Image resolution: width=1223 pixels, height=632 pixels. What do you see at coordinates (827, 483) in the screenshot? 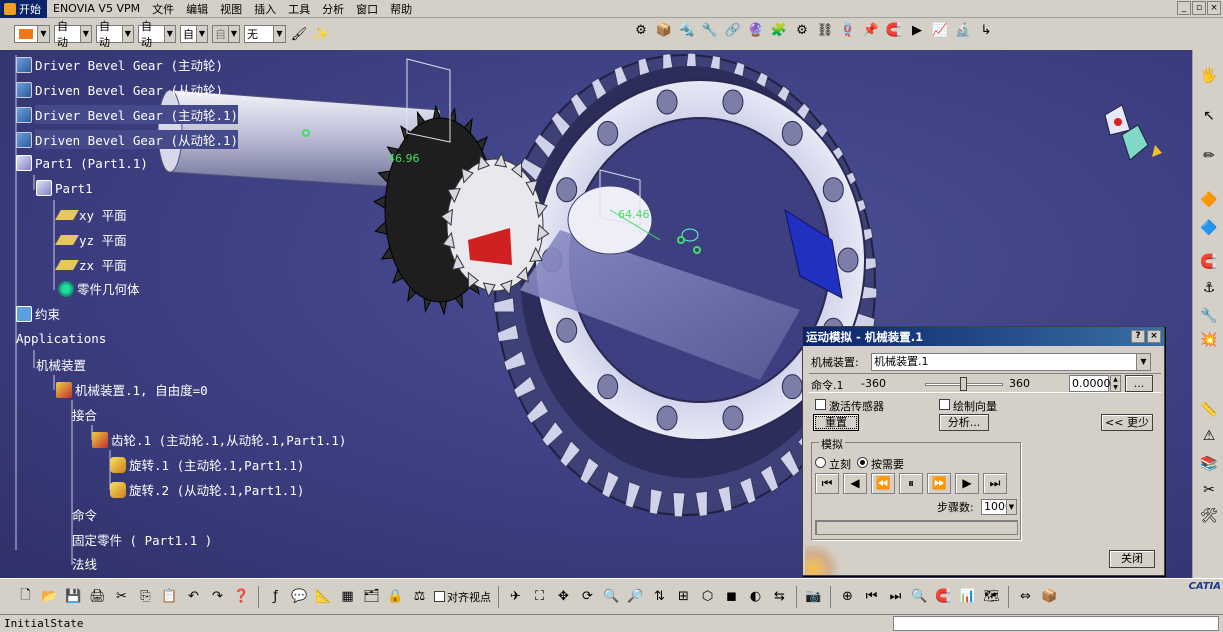
I see `jump-to-start-icon: ⏮` at bounding box center [827, 483].